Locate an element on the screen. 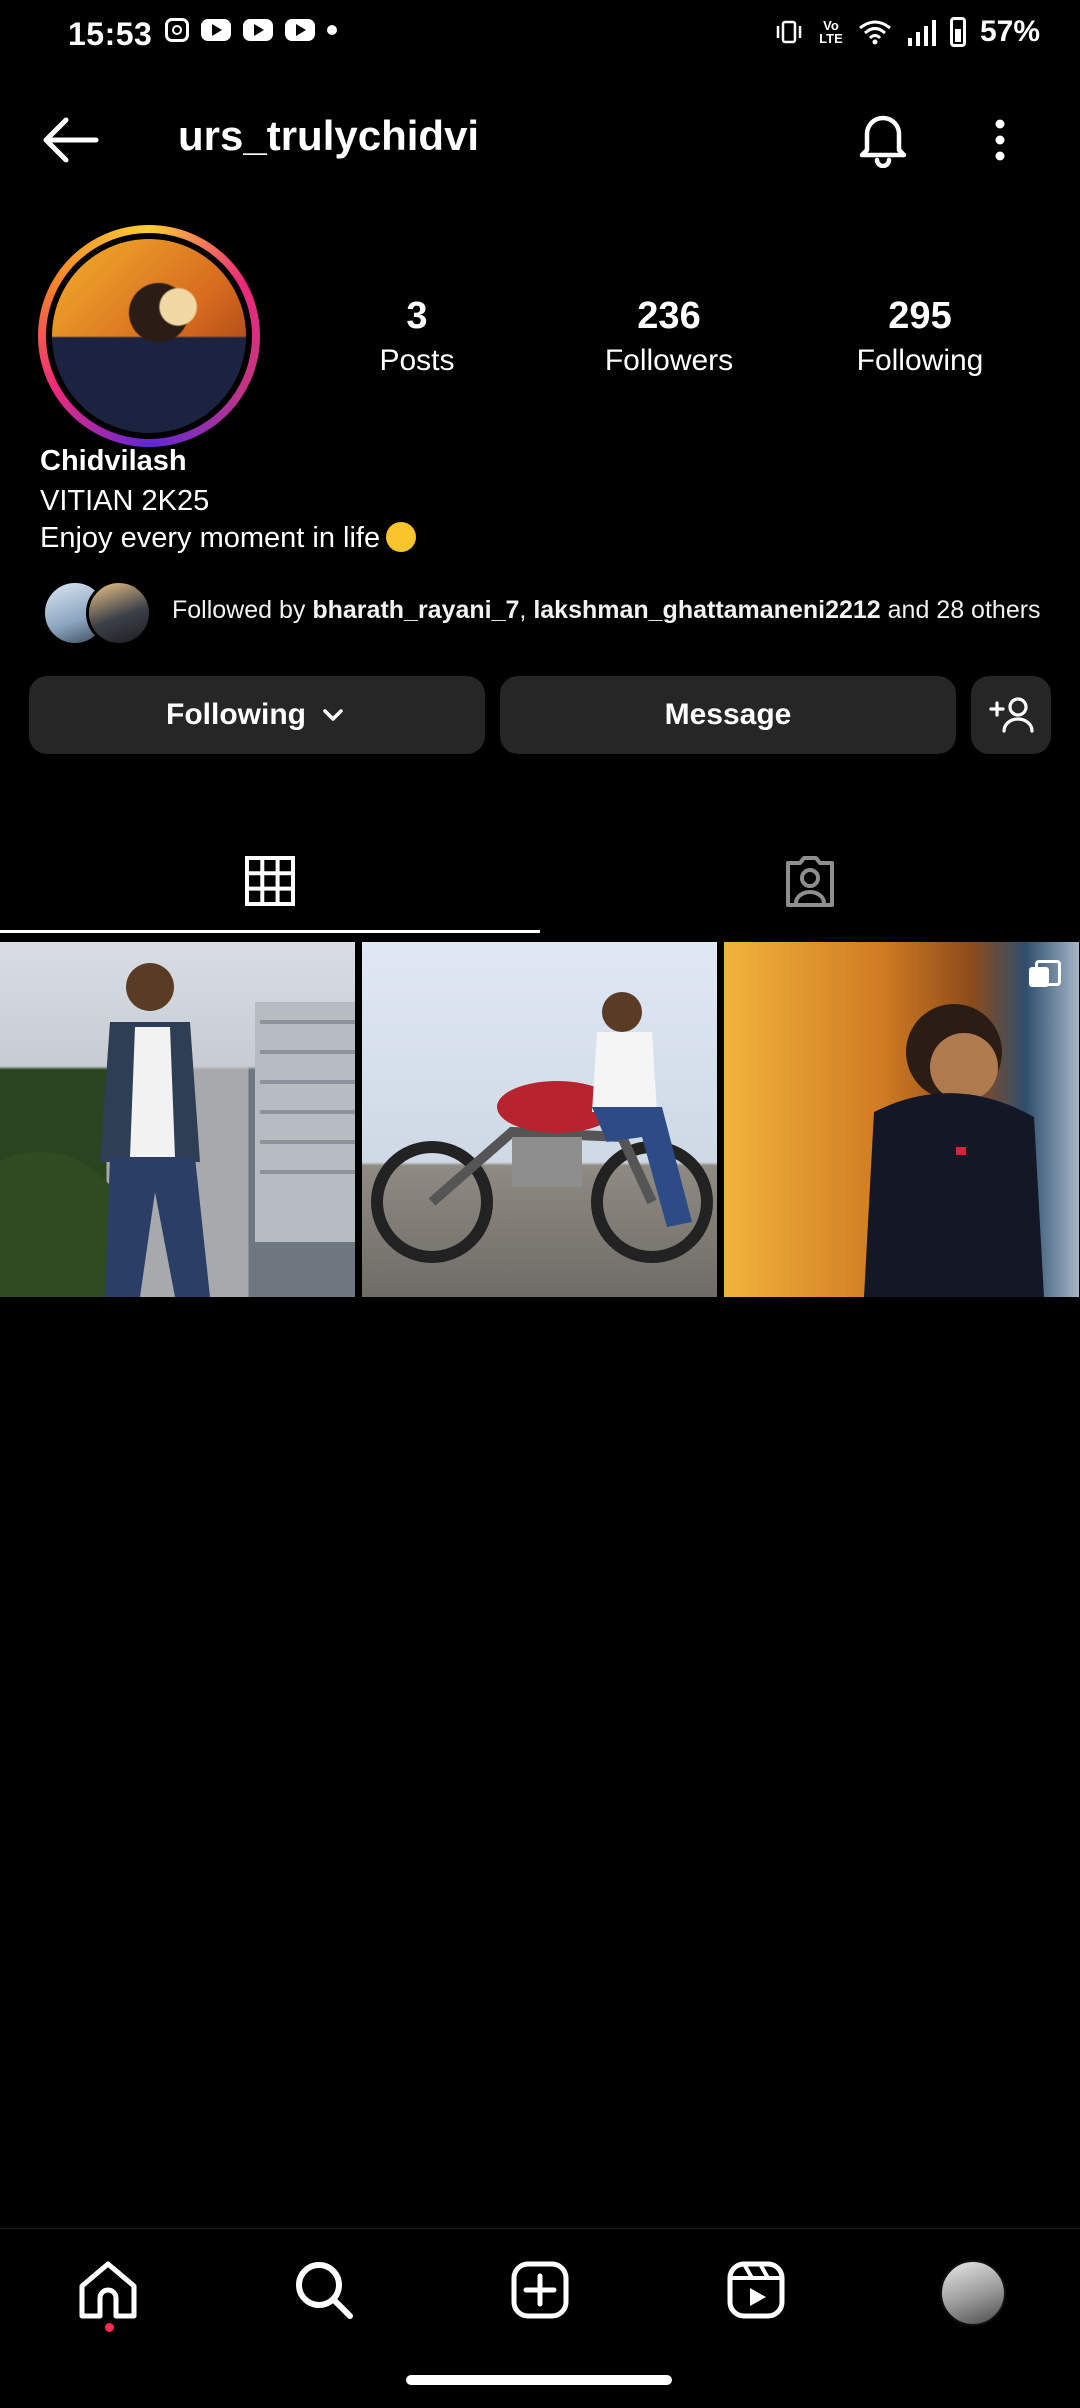 This screenshot has height=2408, width=1080. followed-by-user-2: lakshman_ghattamaneni2212 is located at coordinates (706, 610).